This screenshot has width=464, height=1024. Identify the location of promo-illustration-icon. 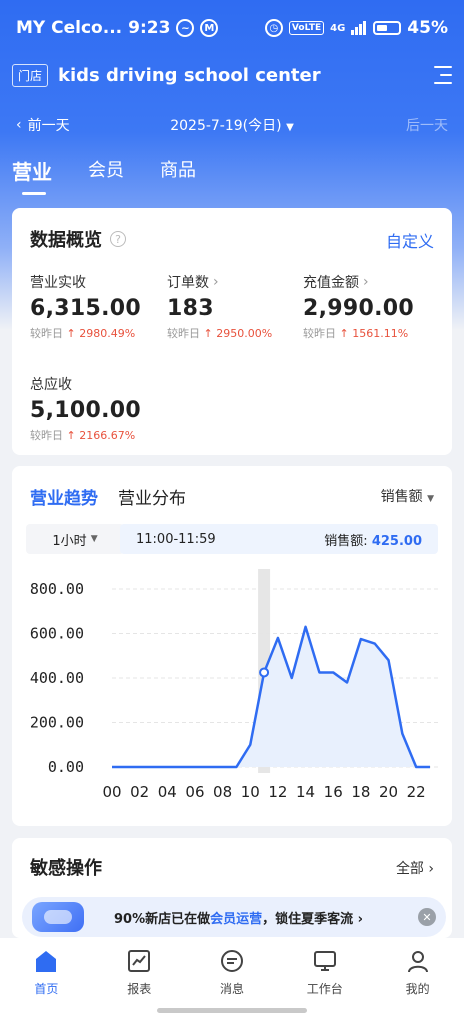
(58, 917).